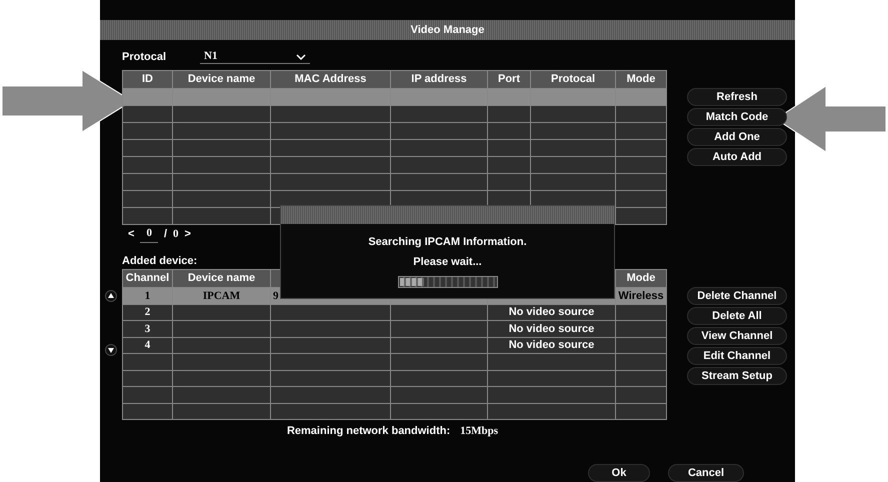  What do you see at coordinates (394, 328) in the screenshot?
I see `table-row: 3 No video source` at bounding box center [394, 328].